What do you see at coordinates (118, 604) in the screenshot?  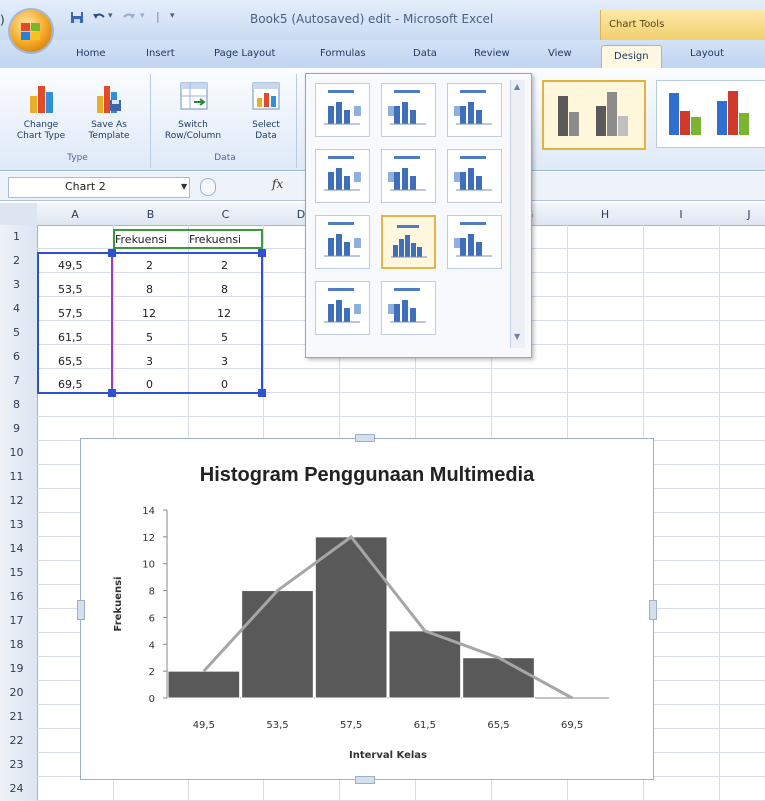 I see `y-axis-title: Frekuensi` at bounding box center [118, 604].